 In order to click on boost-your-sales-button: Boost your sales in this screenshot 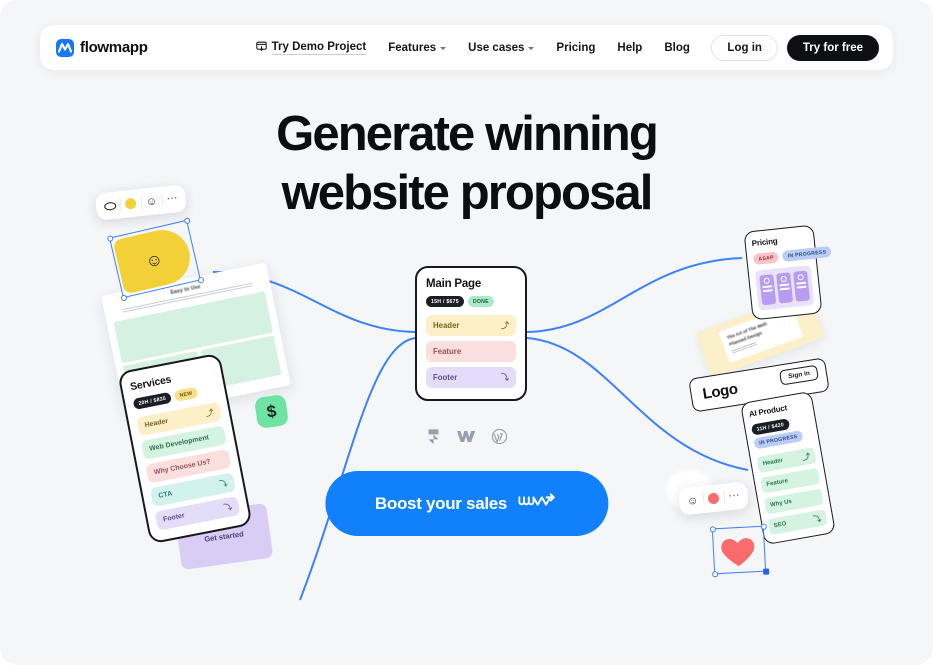, I will do `click(466, 503)`.